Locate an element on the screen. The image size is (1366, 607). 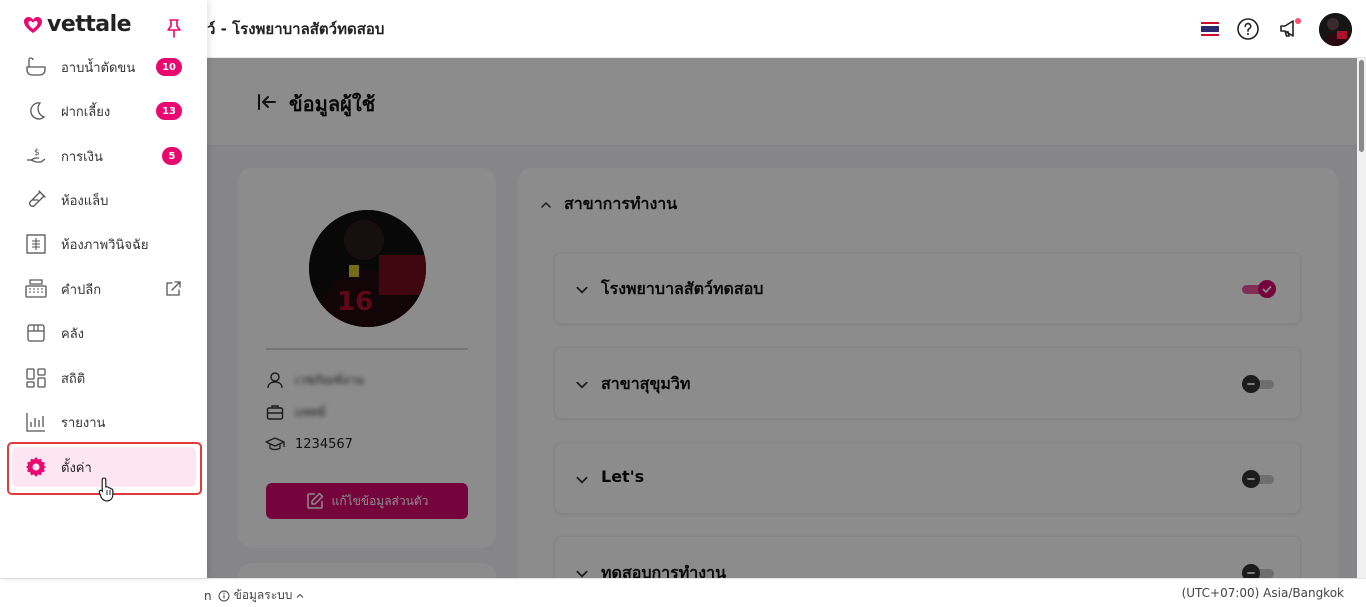
gear-icon is located at coordinates (36, 467).